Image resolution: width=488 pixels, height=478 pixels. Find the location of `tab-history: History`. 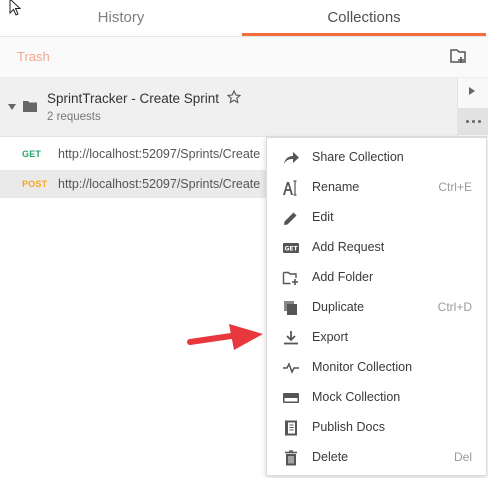

tab-history: History is located at coordinates (121, 18).